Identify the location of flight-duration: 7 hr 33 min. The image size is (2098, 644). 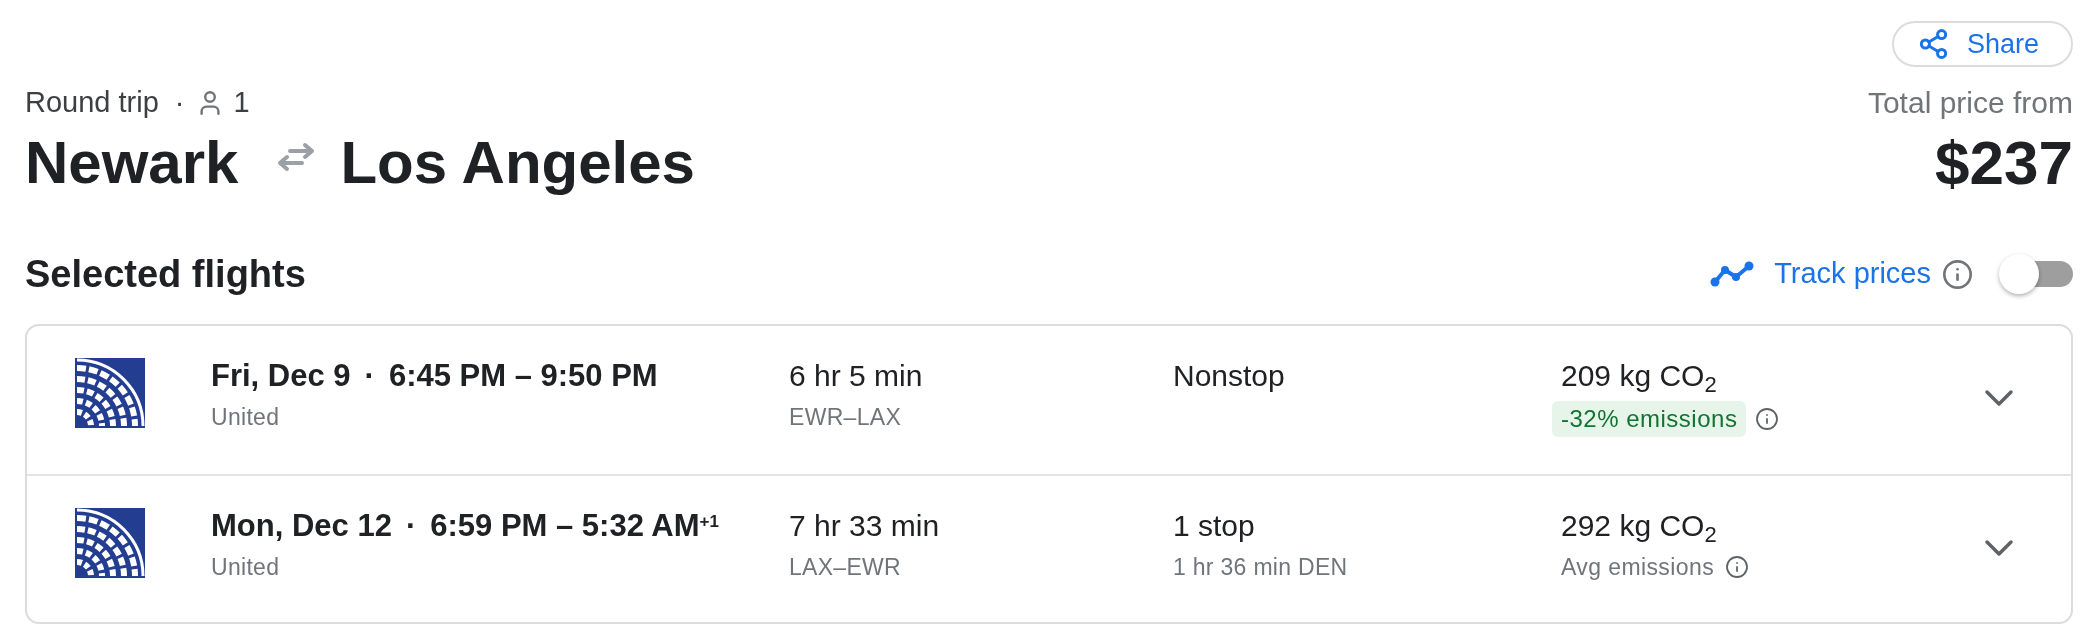
(864, 526).